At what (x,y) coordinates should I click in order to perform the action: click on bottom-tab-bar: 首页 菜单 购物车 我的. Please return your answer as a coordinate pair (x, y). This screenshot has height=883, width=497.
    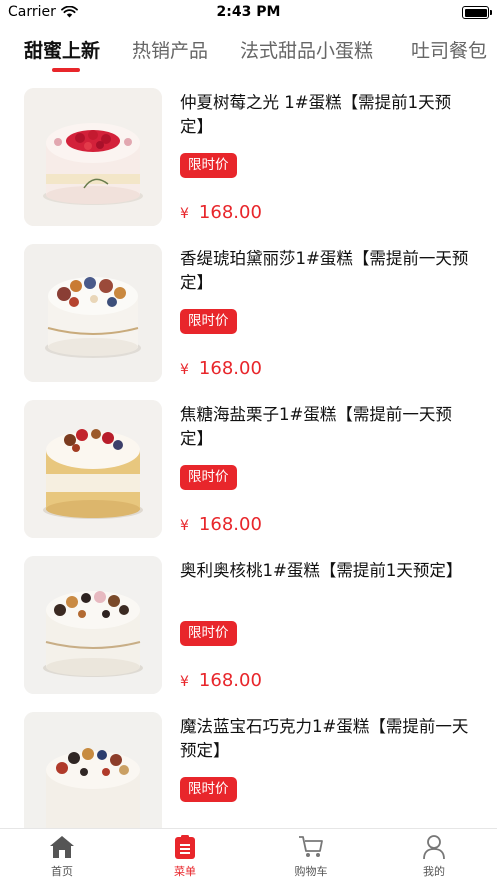
    Looking at the image, I should click on (248, 855).